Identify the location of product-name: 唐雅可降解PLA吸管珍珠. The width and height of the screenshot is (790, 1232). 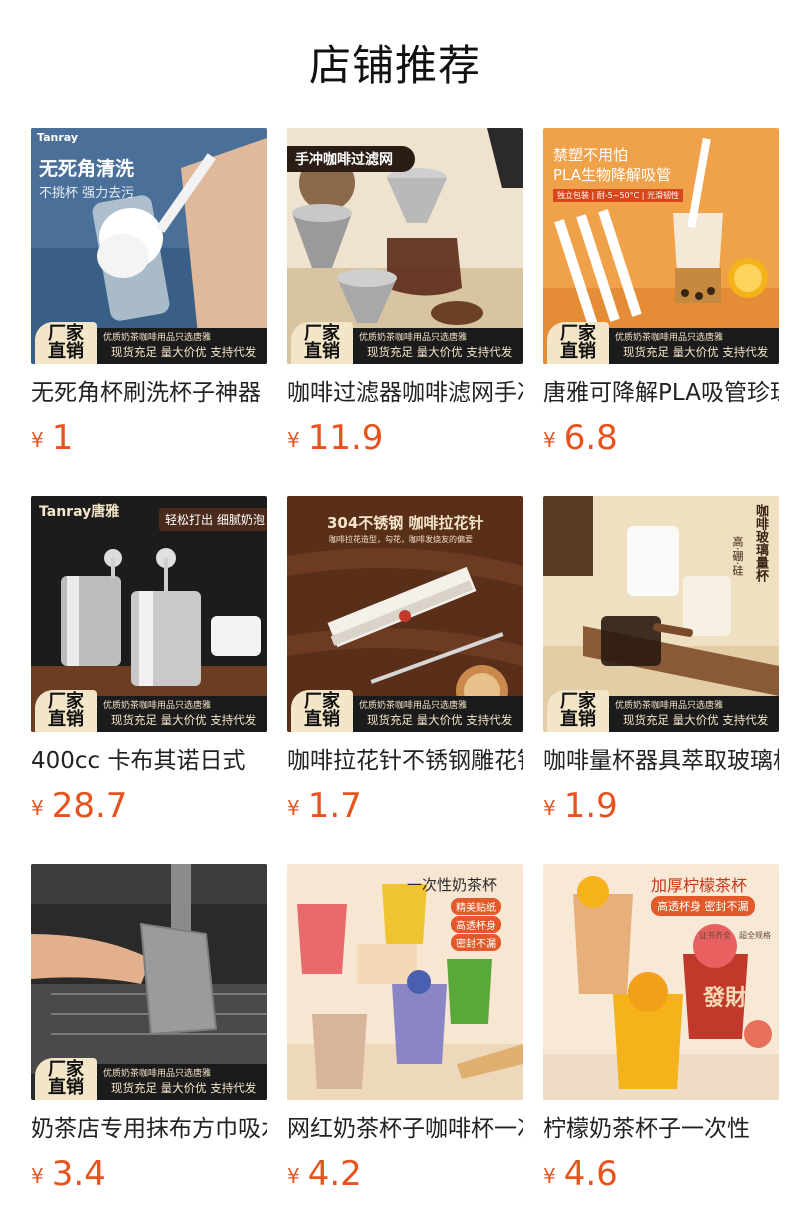
(661, 393).